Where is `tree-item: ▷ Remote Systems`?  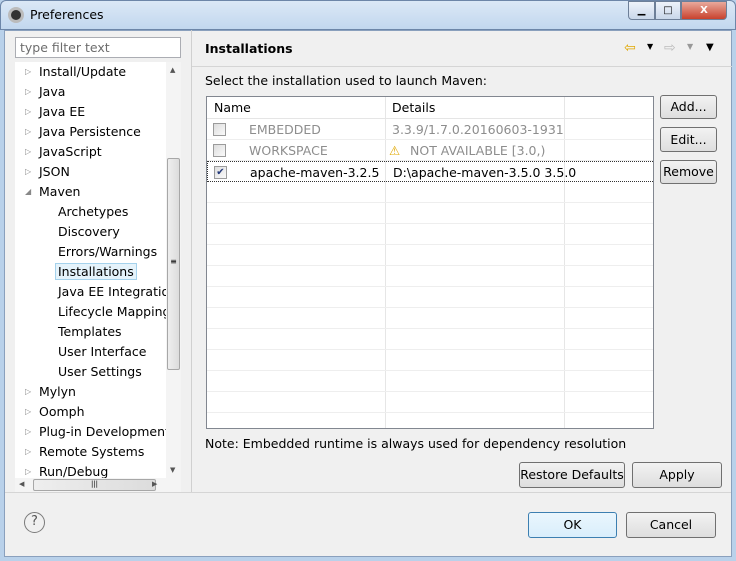 tree-item: ▷ Remote Systems is located at coordinates (84, 452).